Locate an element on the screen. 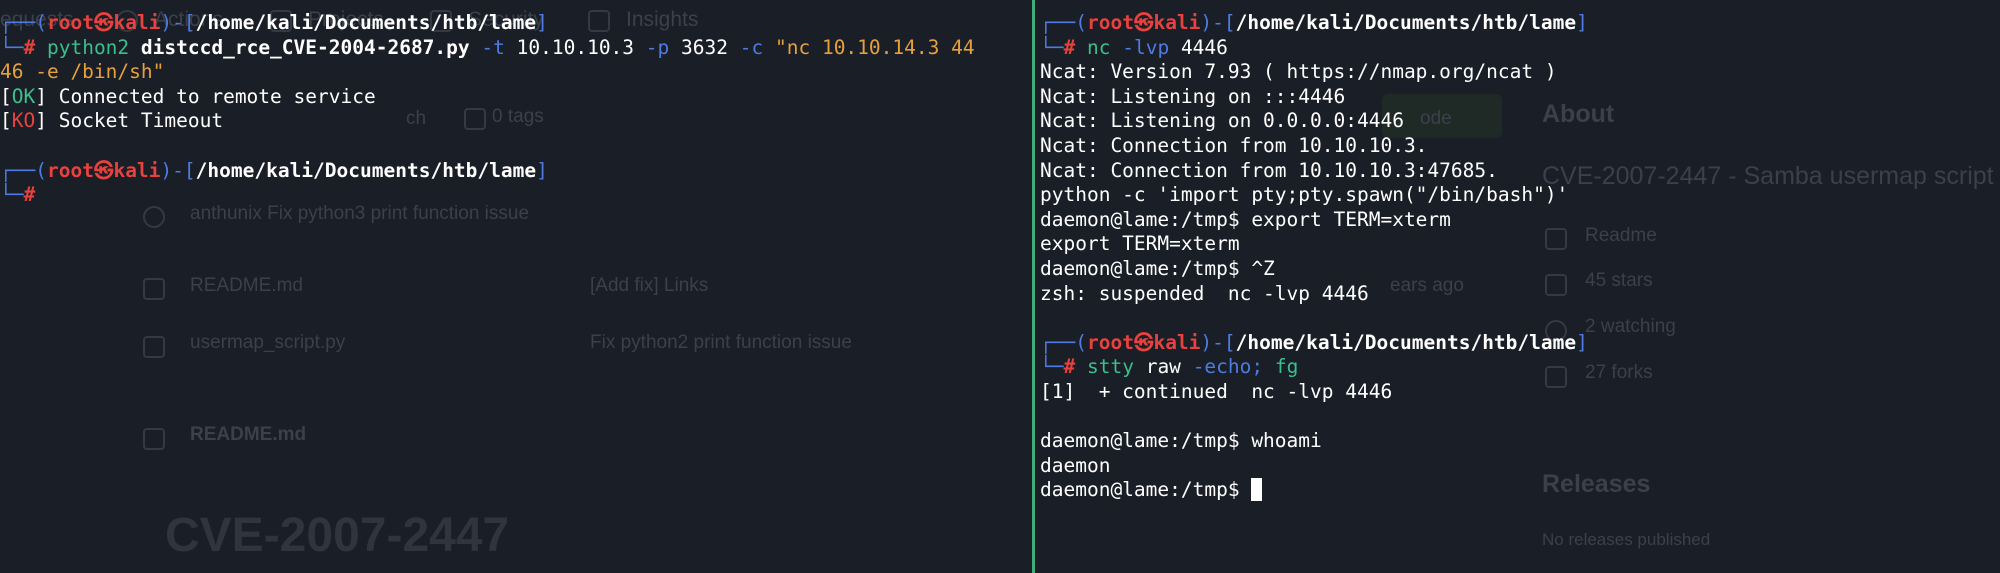 The width and height of the screenshot is (2000, 573). terminal-cursor is located at coordinates (1257, 490).